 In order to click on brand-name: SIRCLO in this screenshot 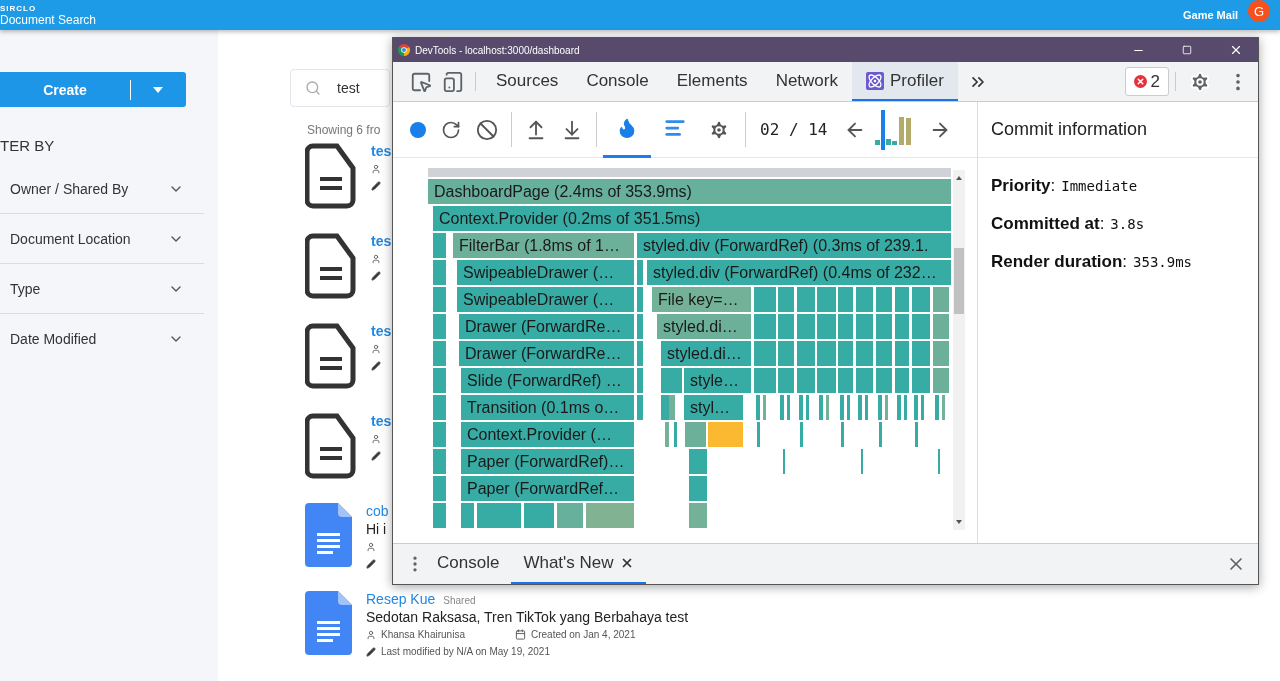, I will do `click(19, 8)`.